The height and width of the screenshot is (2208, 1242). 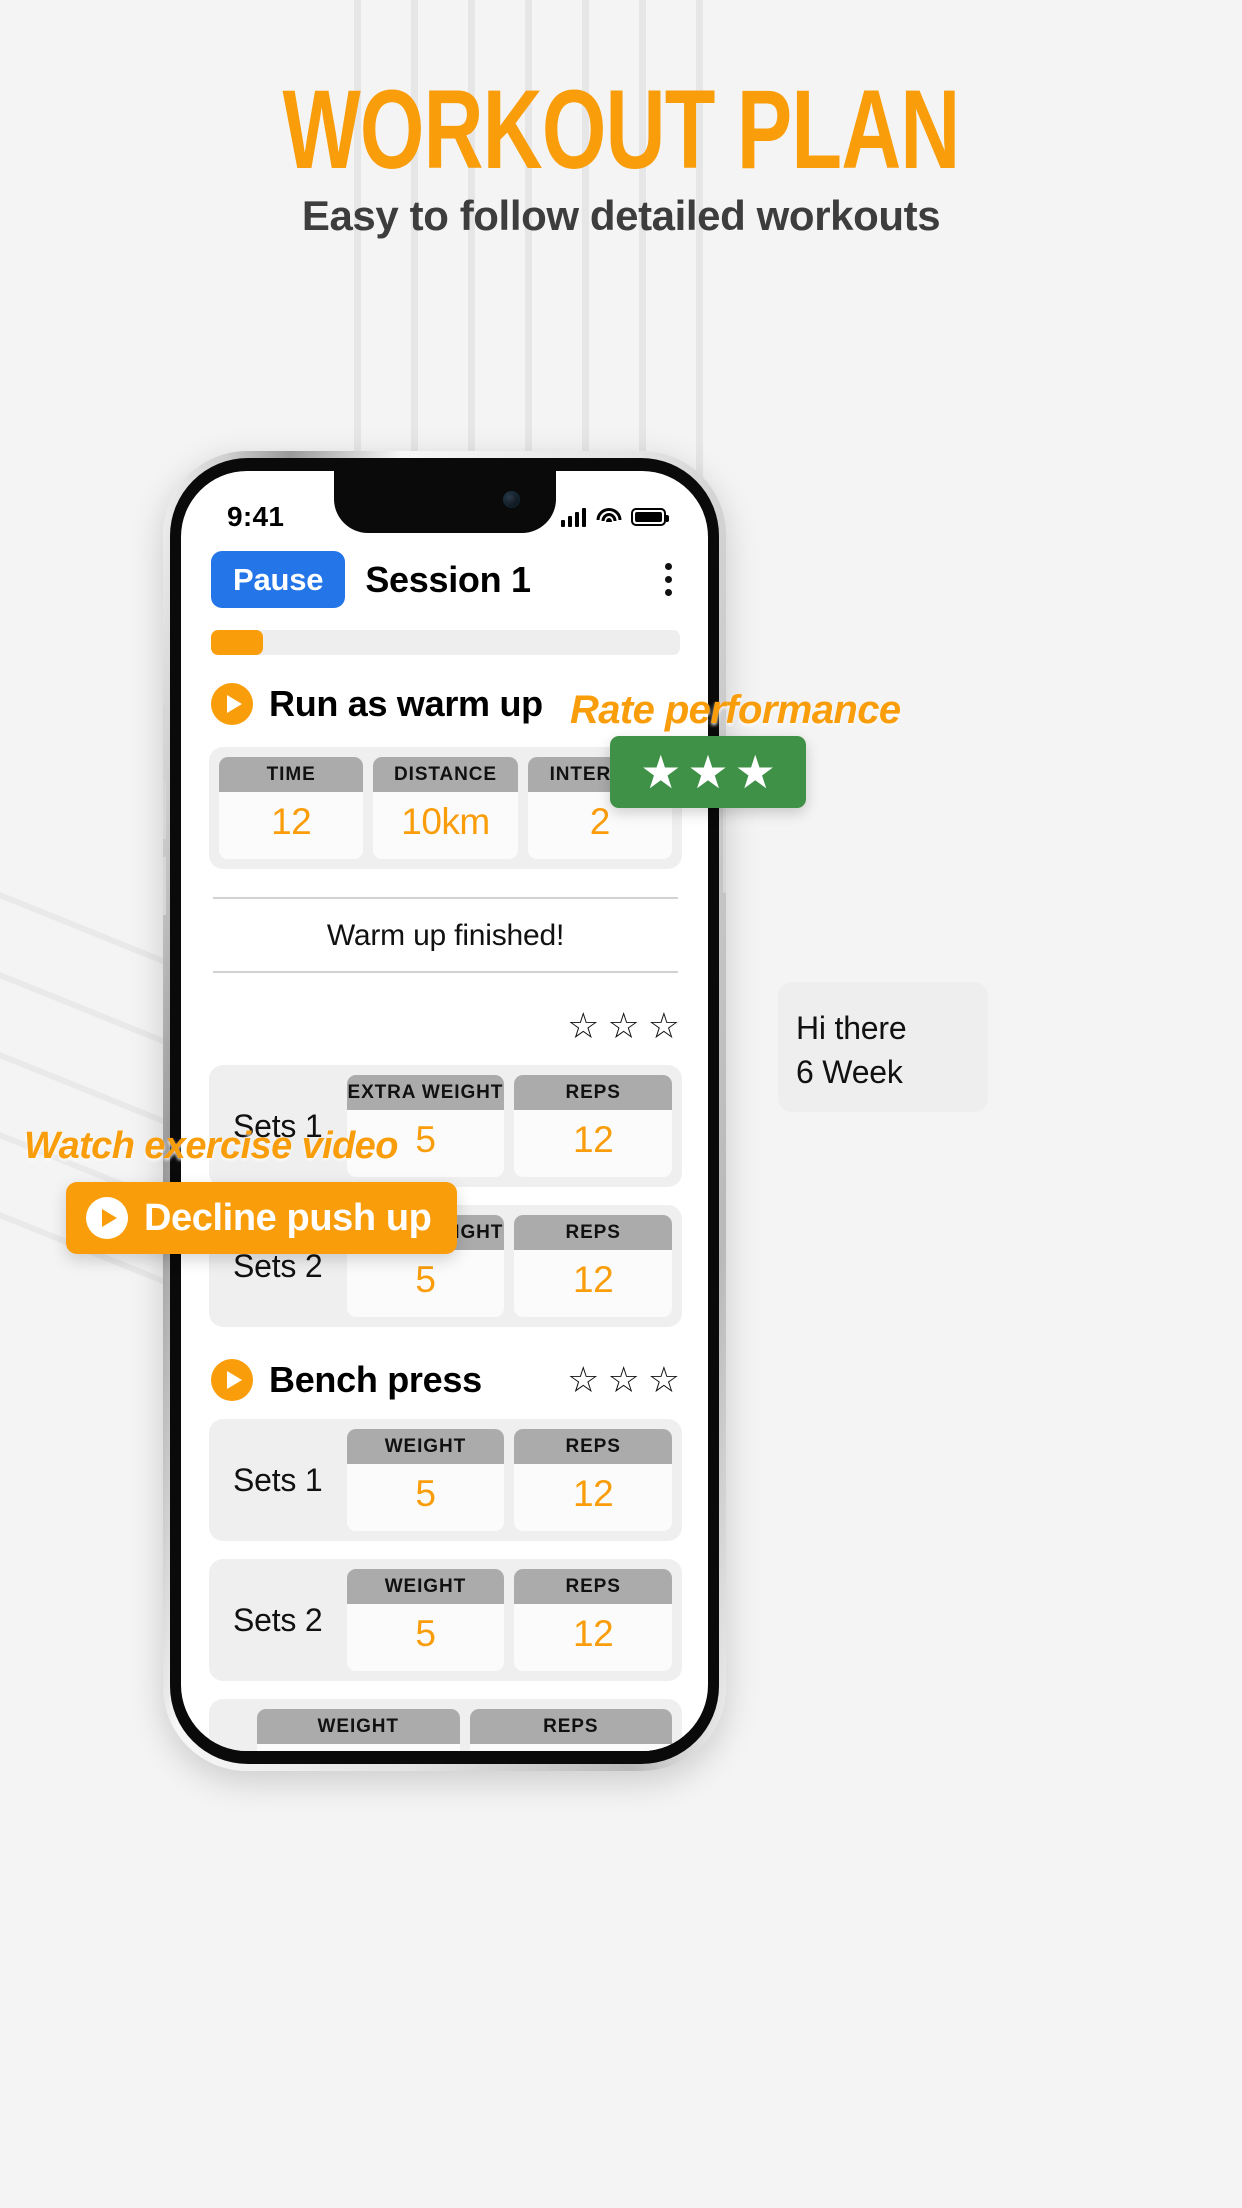 What do you see at coordinates (445, 825) in the screenshot?
I see `metric-value: 10km` at bounding box center [445, 825].